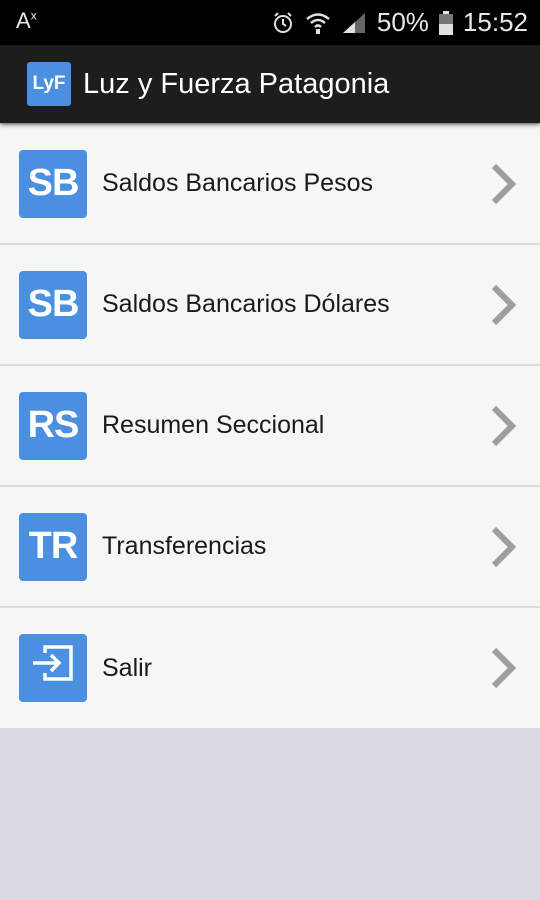  I want to click on menu-item-label: Transferencias, so click(184, 546).